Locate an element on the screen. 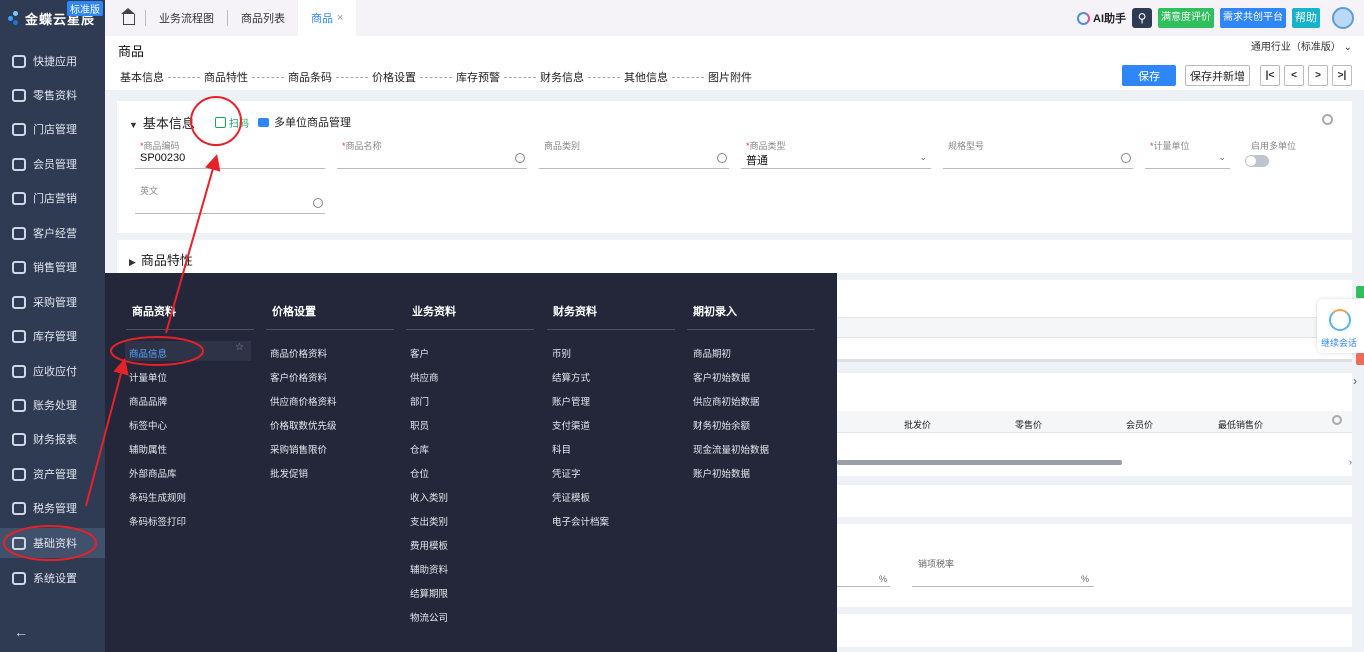  multi-unit-button: 多单位商品管理 is located at coordinates (304, 122).